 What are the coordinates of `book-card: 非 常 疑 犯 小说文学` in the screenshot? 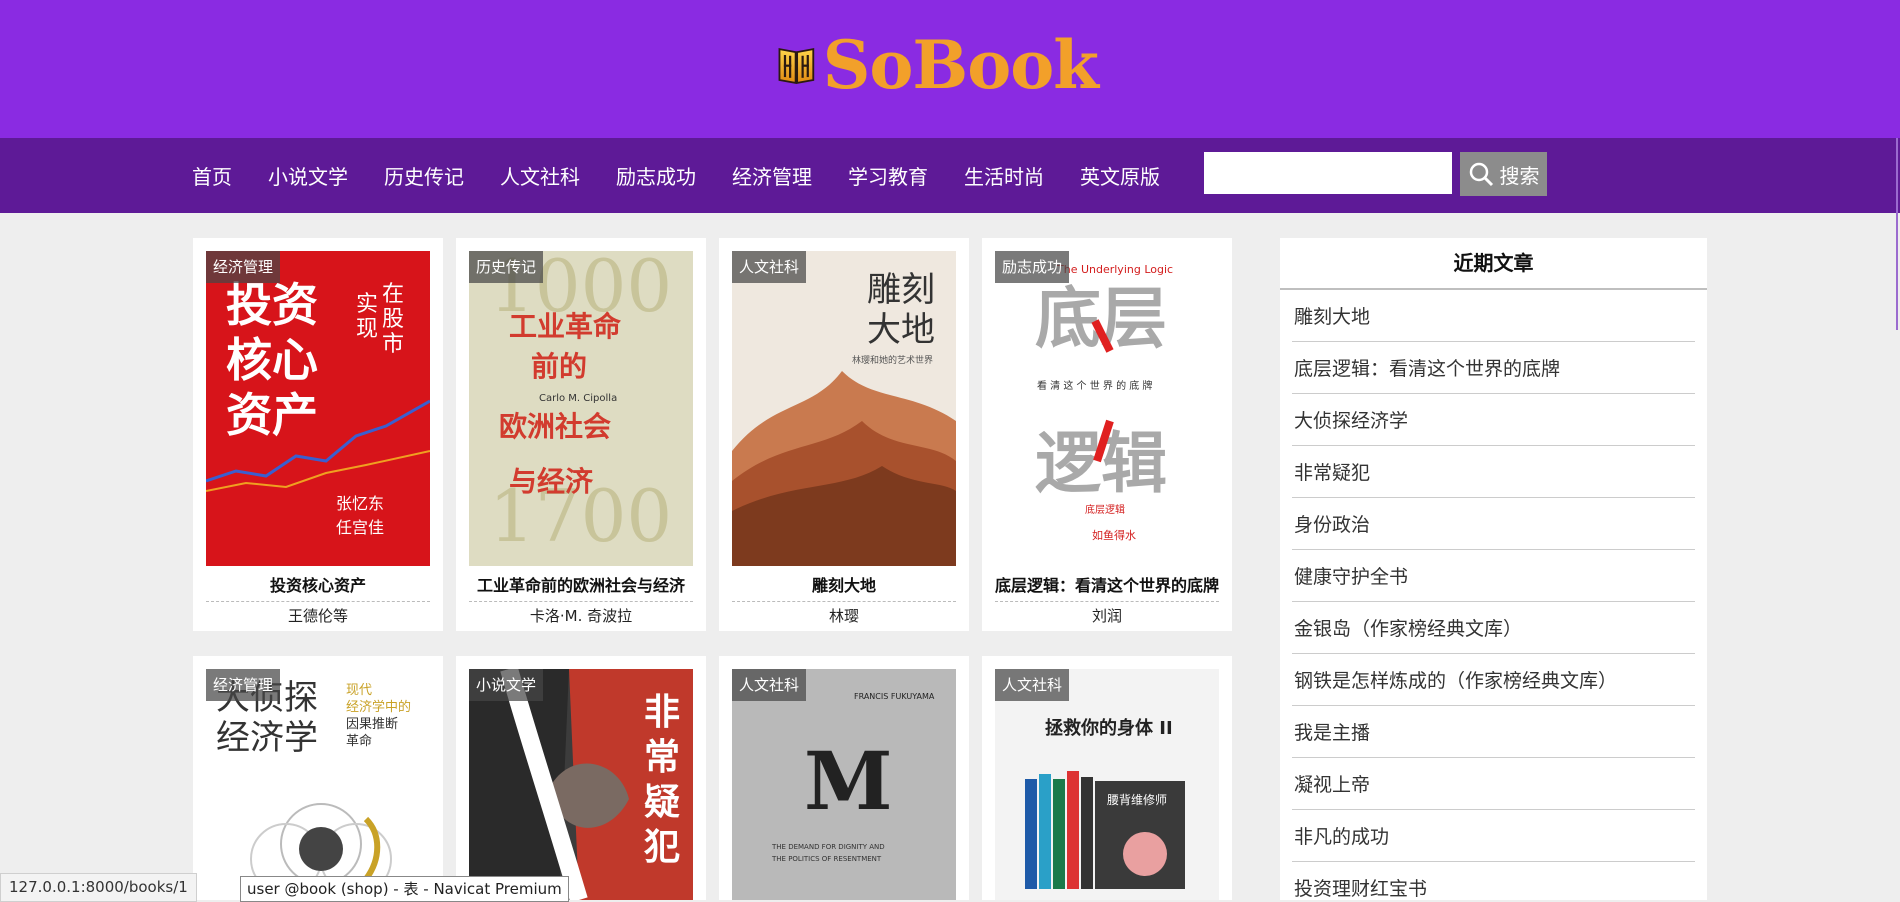 It's located at (581, 778).